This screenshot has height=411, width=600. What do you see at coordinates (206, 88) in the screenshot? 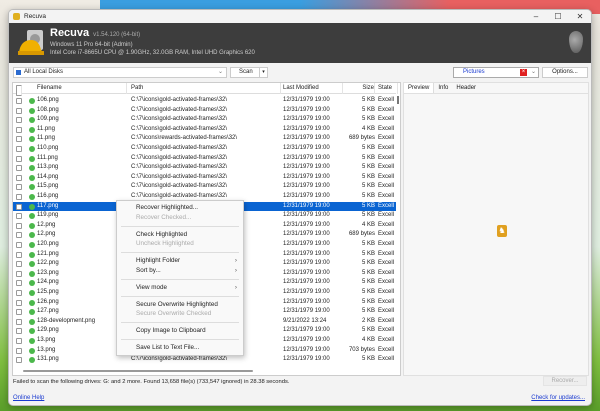
I see `column-path: Path` at bounding box center [206, 88].